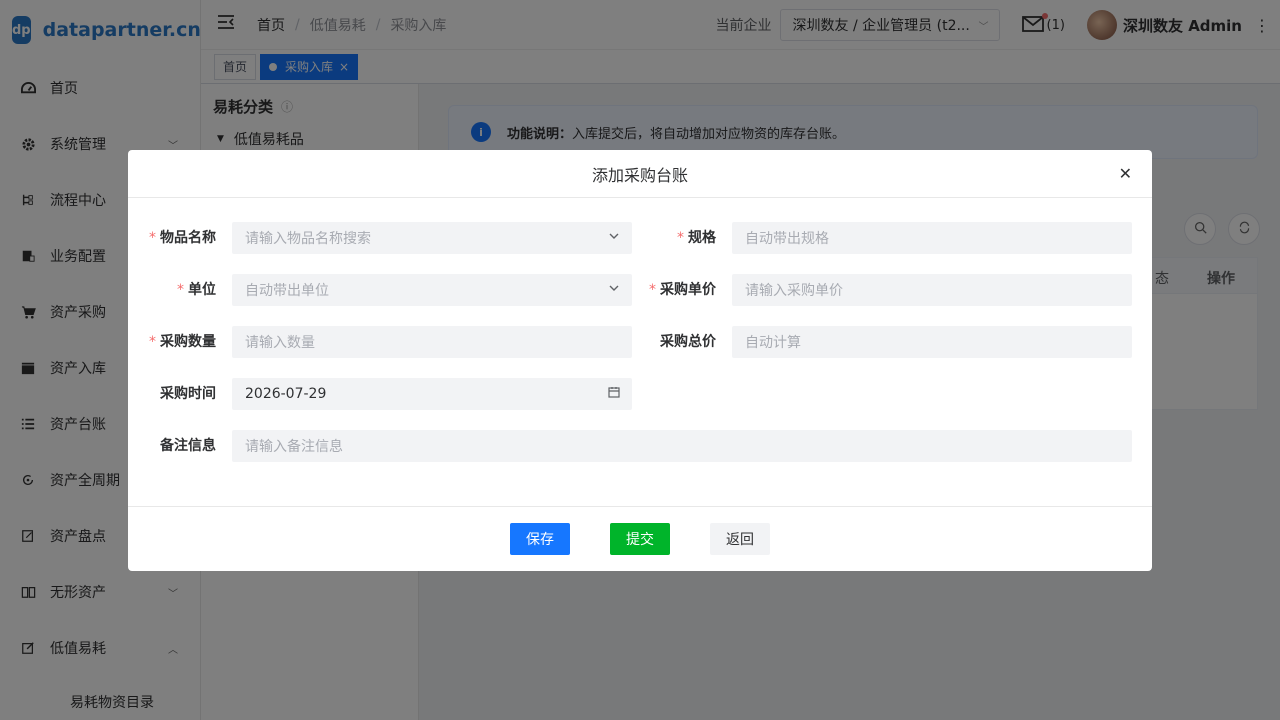  What do you see at coordinates (188, 394) in the screenshot?
I see `purchase-time-label: 采购时间` at bounding box center [188, 394].